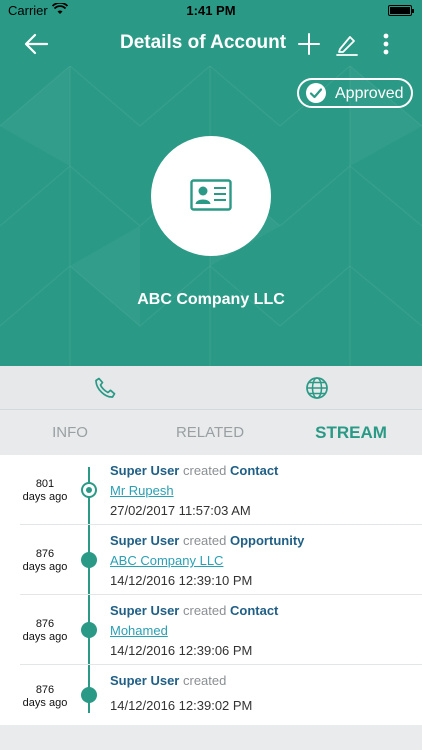 The width and height of the screenshot is (422, 750). Describe the element at coordinates (181, 650) in the screenshot. I see `stream-timestamp: 14/12/2016 12:39:06 PM` at that location.